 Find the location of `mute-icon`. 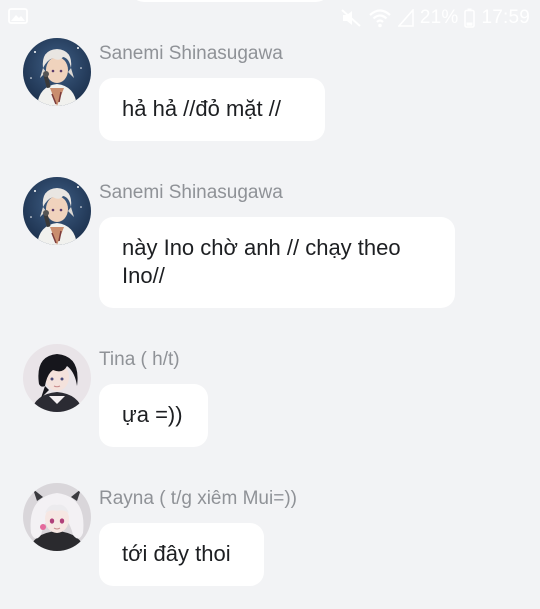

mute-icon is located at coordinates (351, 18).